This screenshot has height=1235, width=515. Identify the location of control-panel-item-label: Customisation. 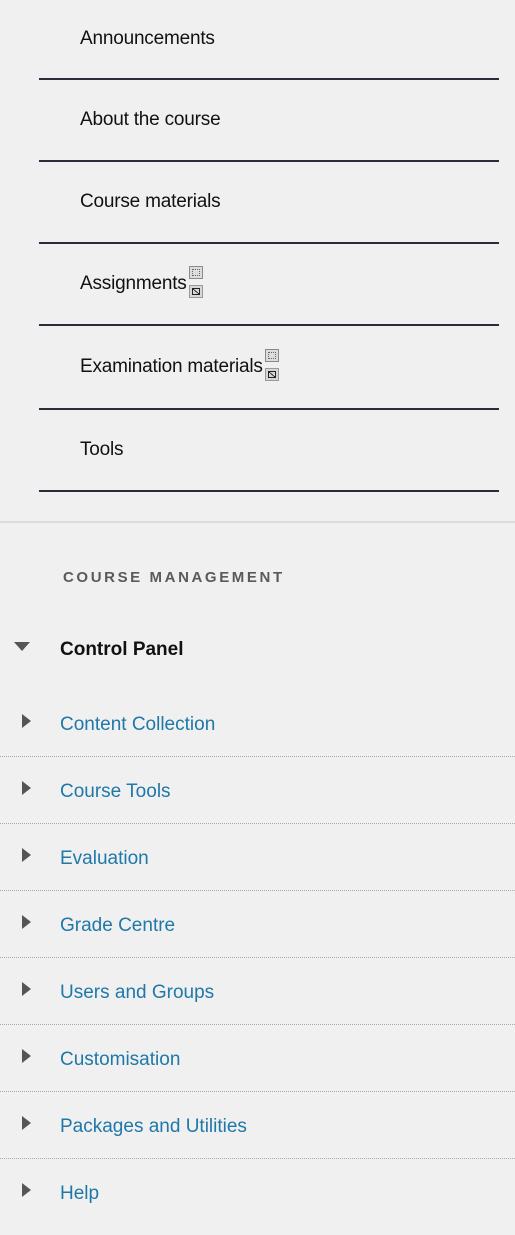
(120, 1060).